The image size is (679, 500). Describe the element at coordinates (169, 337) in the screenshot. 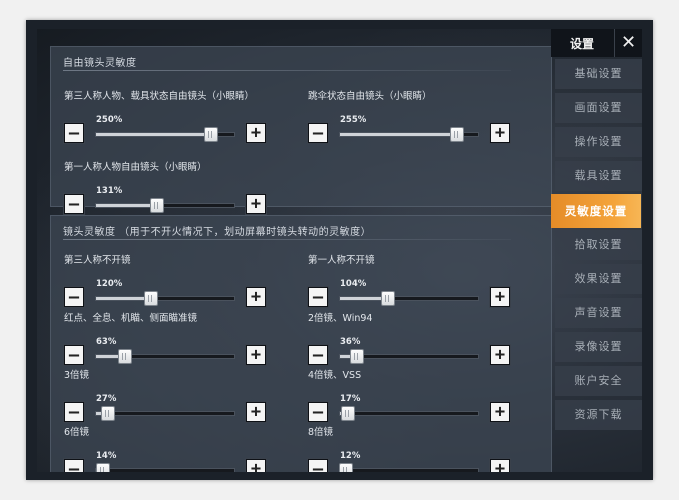

I see `slider-control: 红点、全息、机瞄、侧面瞄准镜 63% — +` at that location.